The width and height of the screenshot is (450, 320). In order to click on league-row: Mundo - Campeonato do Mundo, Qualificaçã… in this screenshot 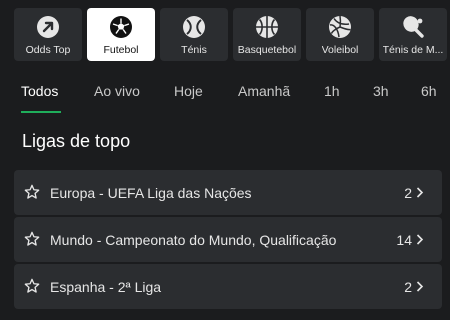, I will do `click(228, 239)`.